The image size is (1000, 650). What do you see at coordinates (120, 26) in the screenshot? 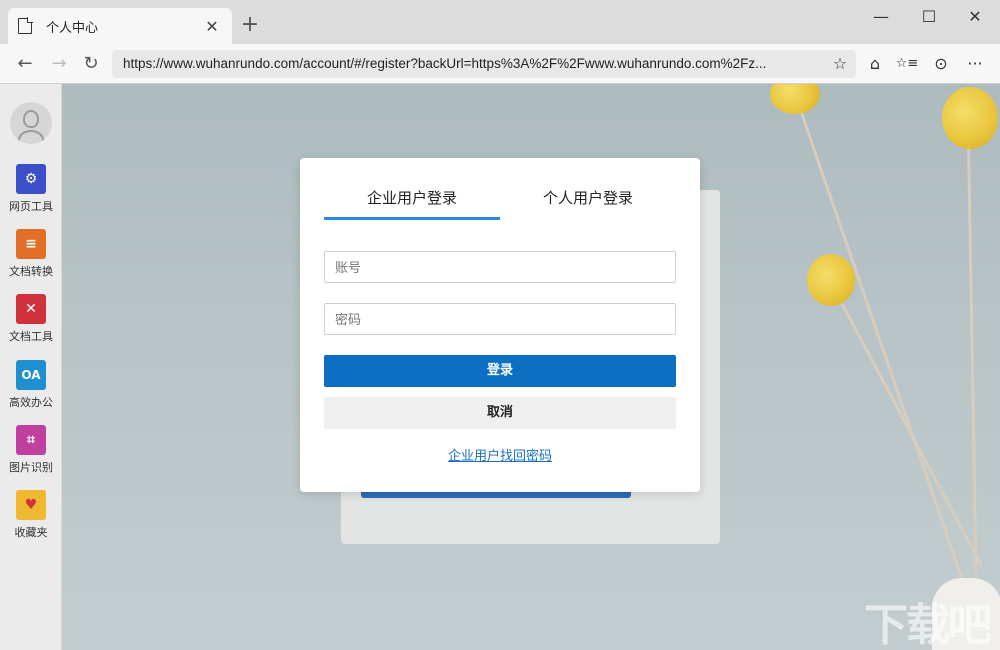
I see `browser-tab: 个人中心 ✕` at bounding box center [120, 26].